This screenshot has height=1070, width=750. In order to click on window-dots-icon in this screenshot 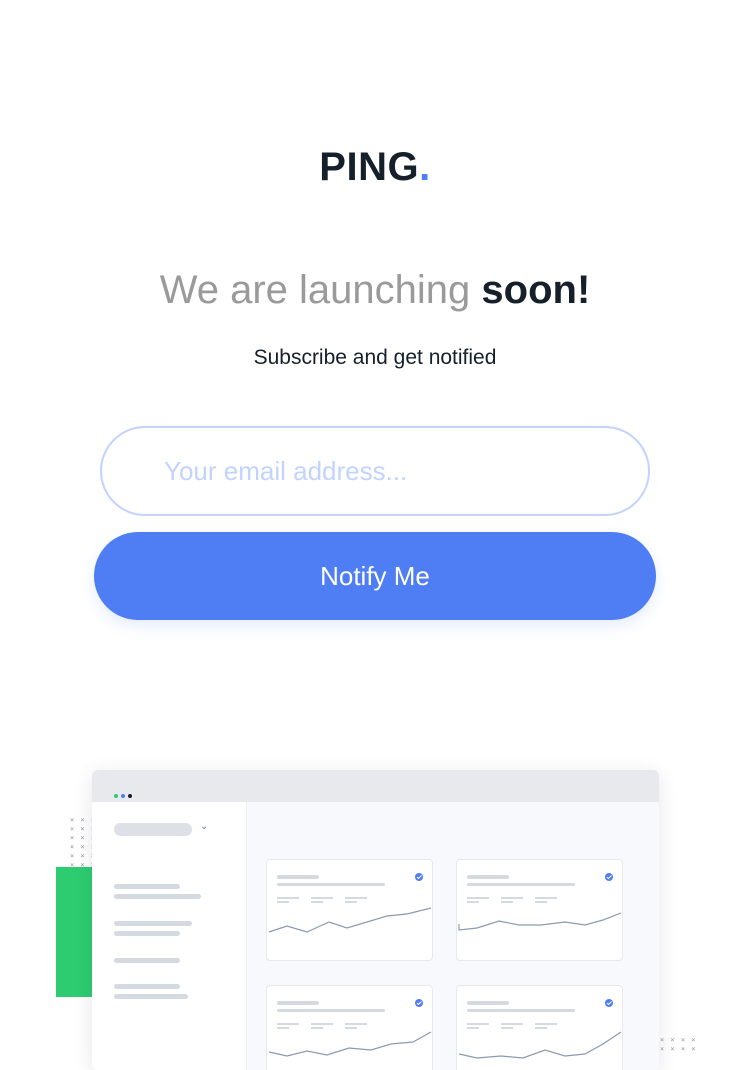, I will do `click(124, 794)`.